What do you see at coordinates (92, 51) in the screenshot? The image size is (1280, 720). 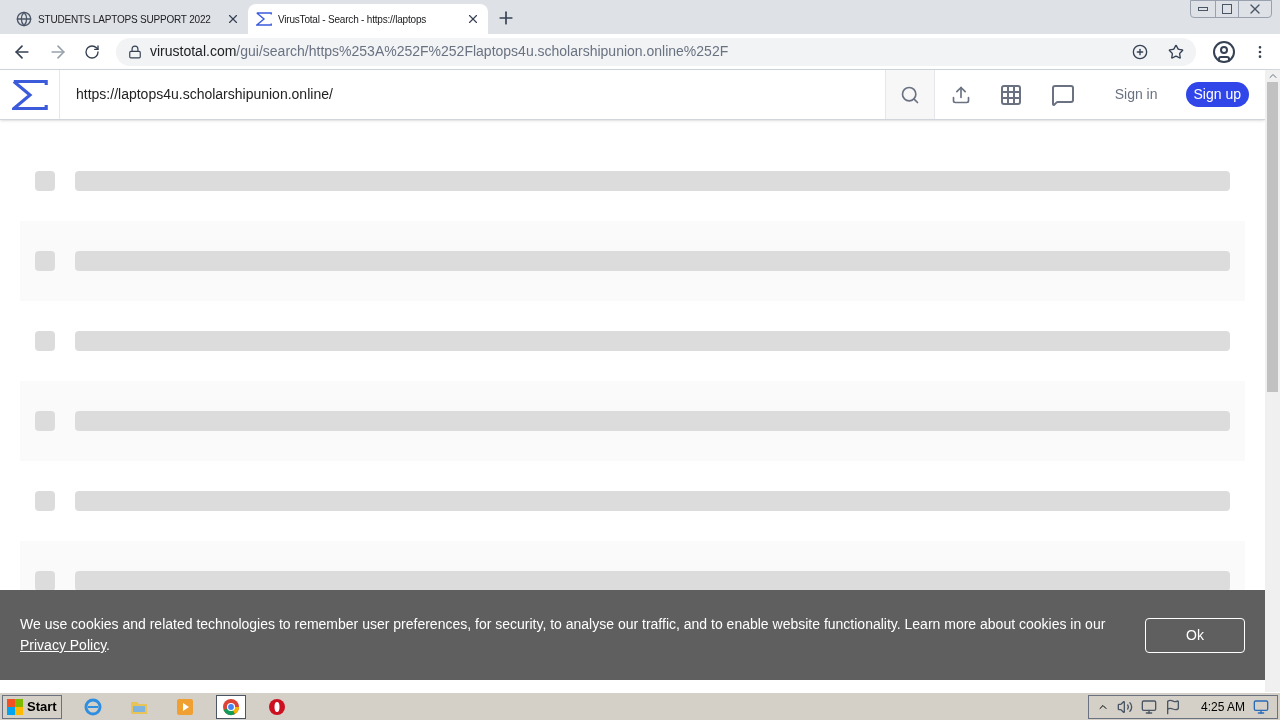 I see `reload-icon` at bounding box center [92, 51].